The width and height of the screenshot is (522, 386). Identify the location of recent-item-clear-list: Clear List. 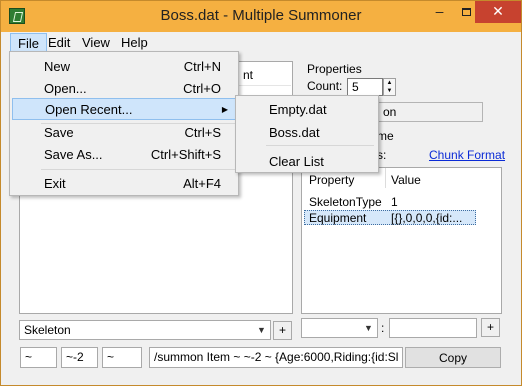
(307, 162).